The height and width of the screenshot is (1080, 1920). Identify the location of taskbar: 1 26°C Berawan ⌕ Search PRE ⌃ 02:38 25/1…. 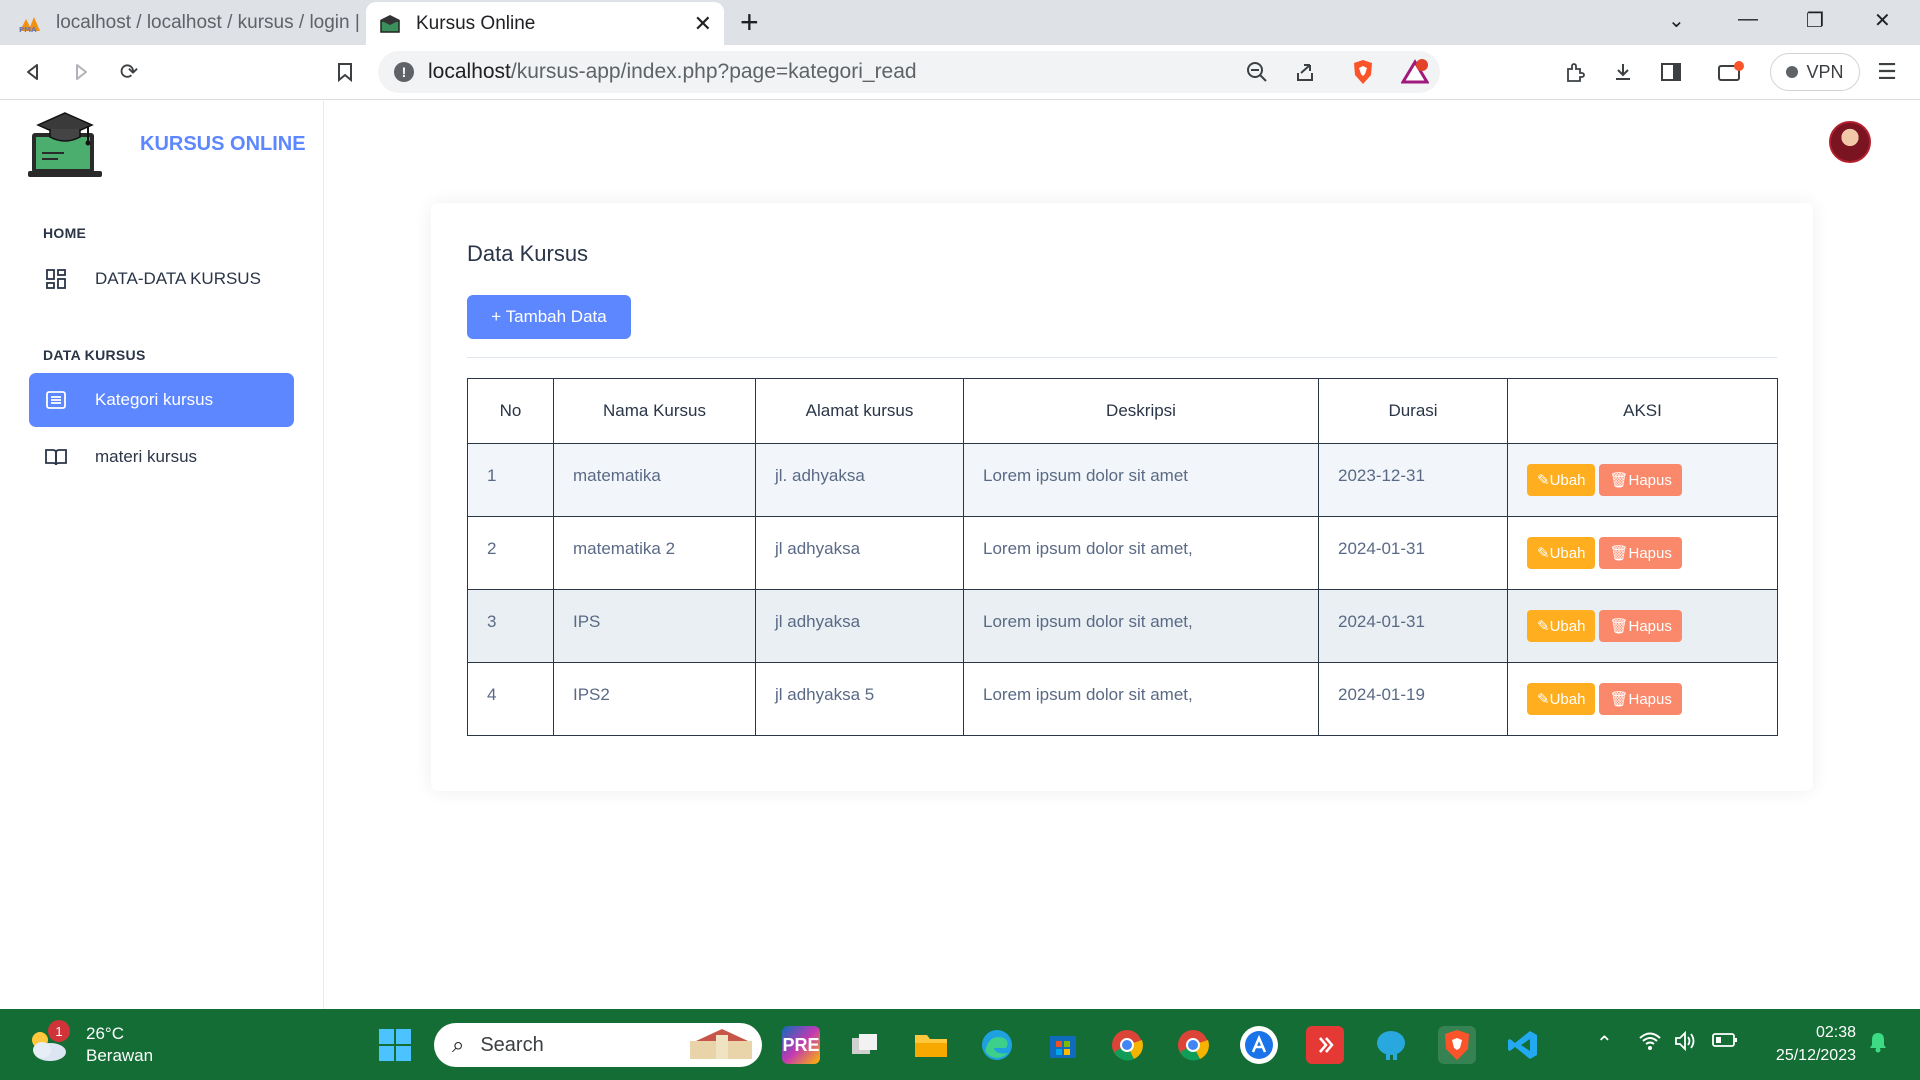
(960, 1044).